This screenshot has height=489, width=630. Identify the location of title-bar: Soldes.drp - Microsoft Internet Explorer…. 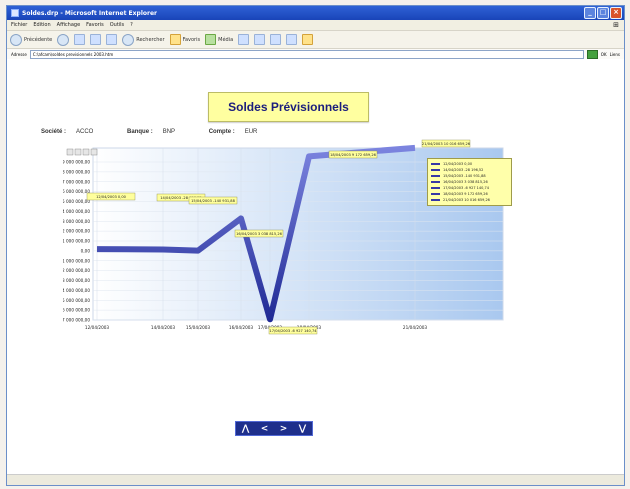
(315, 13).